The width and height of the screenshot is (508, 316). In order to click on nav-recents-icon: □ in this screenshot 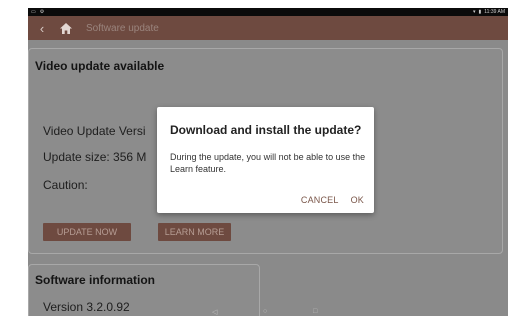, I will do `click(315, 311)`.